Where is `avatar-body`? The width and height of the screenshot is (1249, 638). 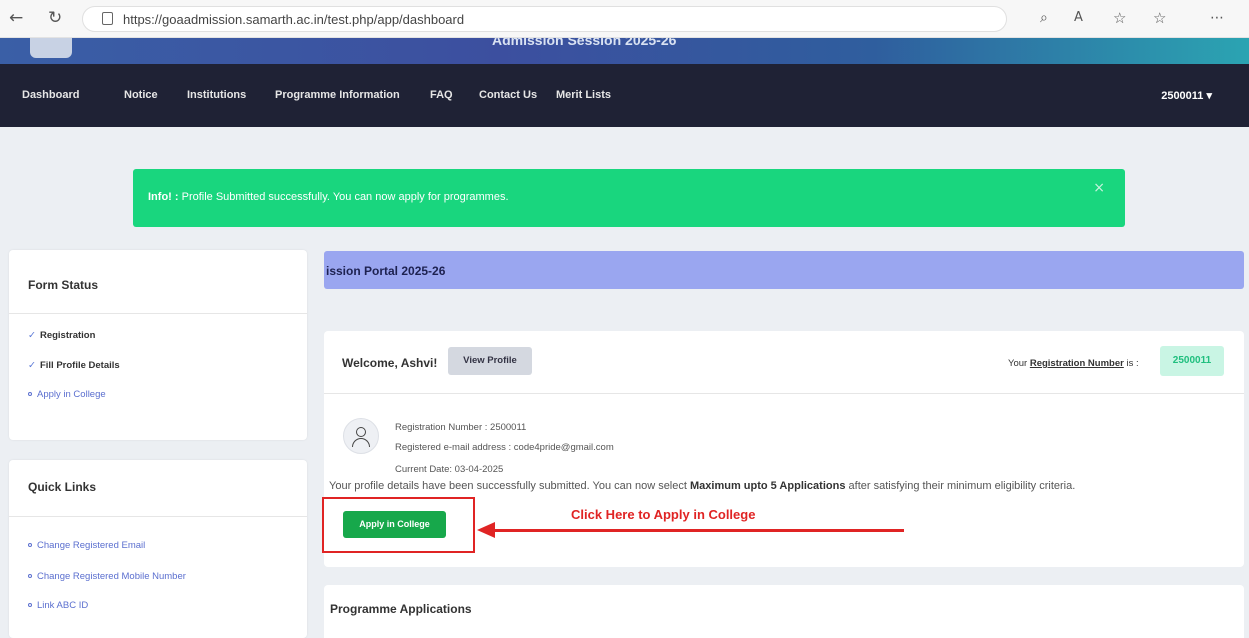 avatar-body is located at coordinates (361, 442).